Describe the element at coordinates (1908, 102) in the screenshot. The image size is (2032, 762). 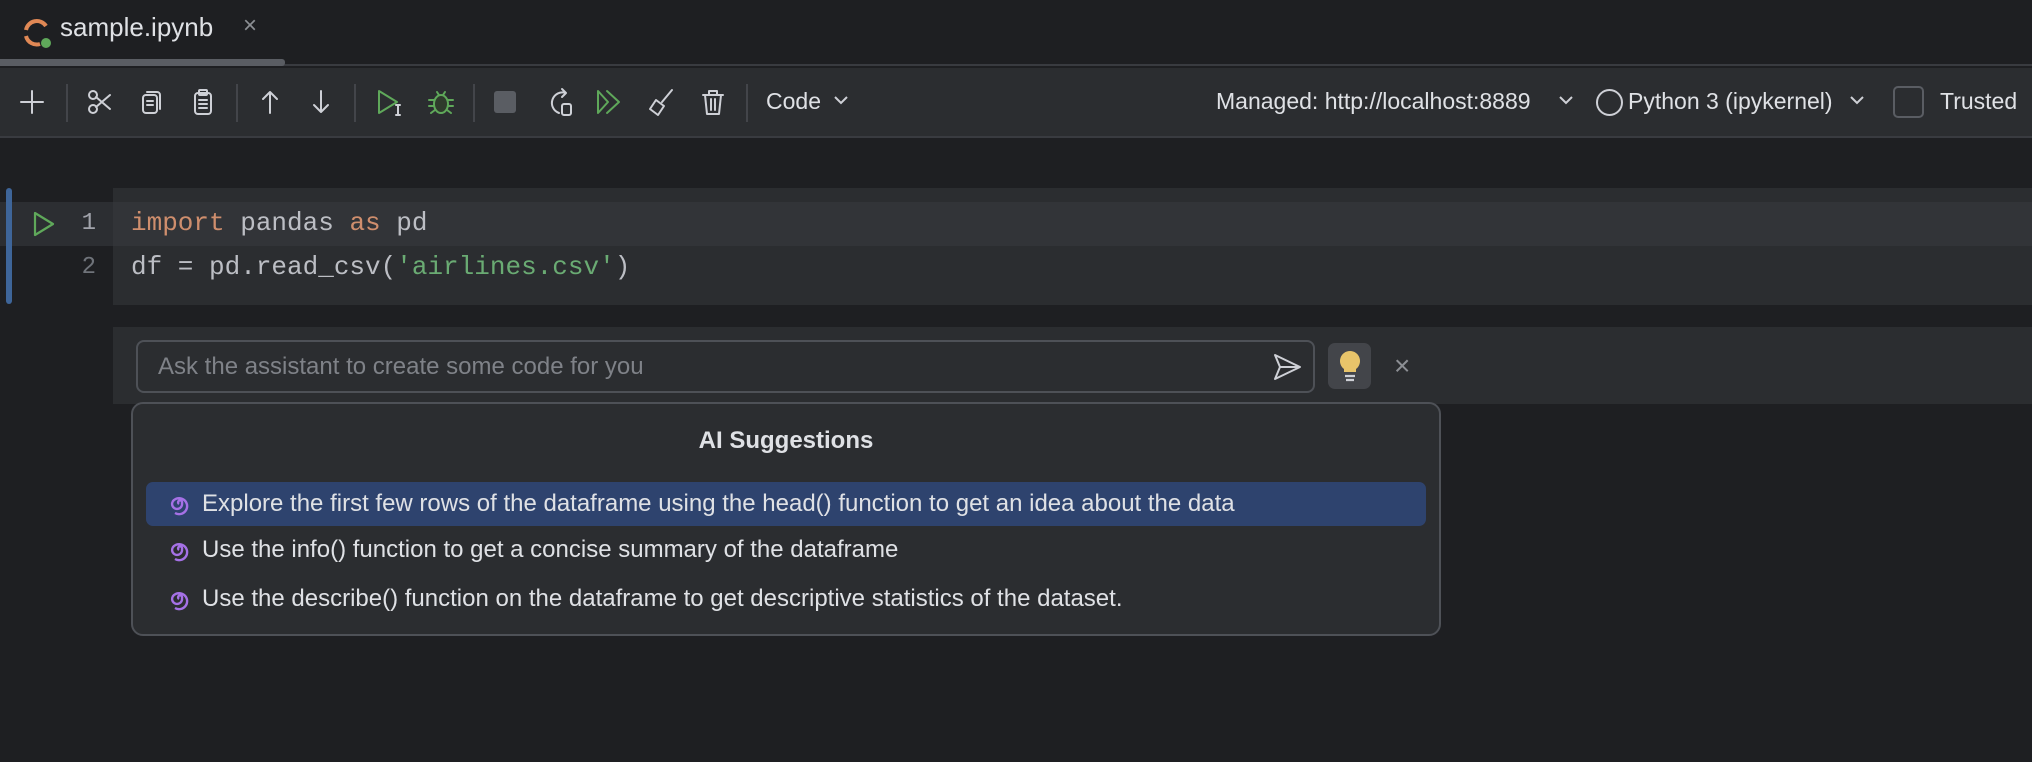
I see `trusted-checkbox` at that location.